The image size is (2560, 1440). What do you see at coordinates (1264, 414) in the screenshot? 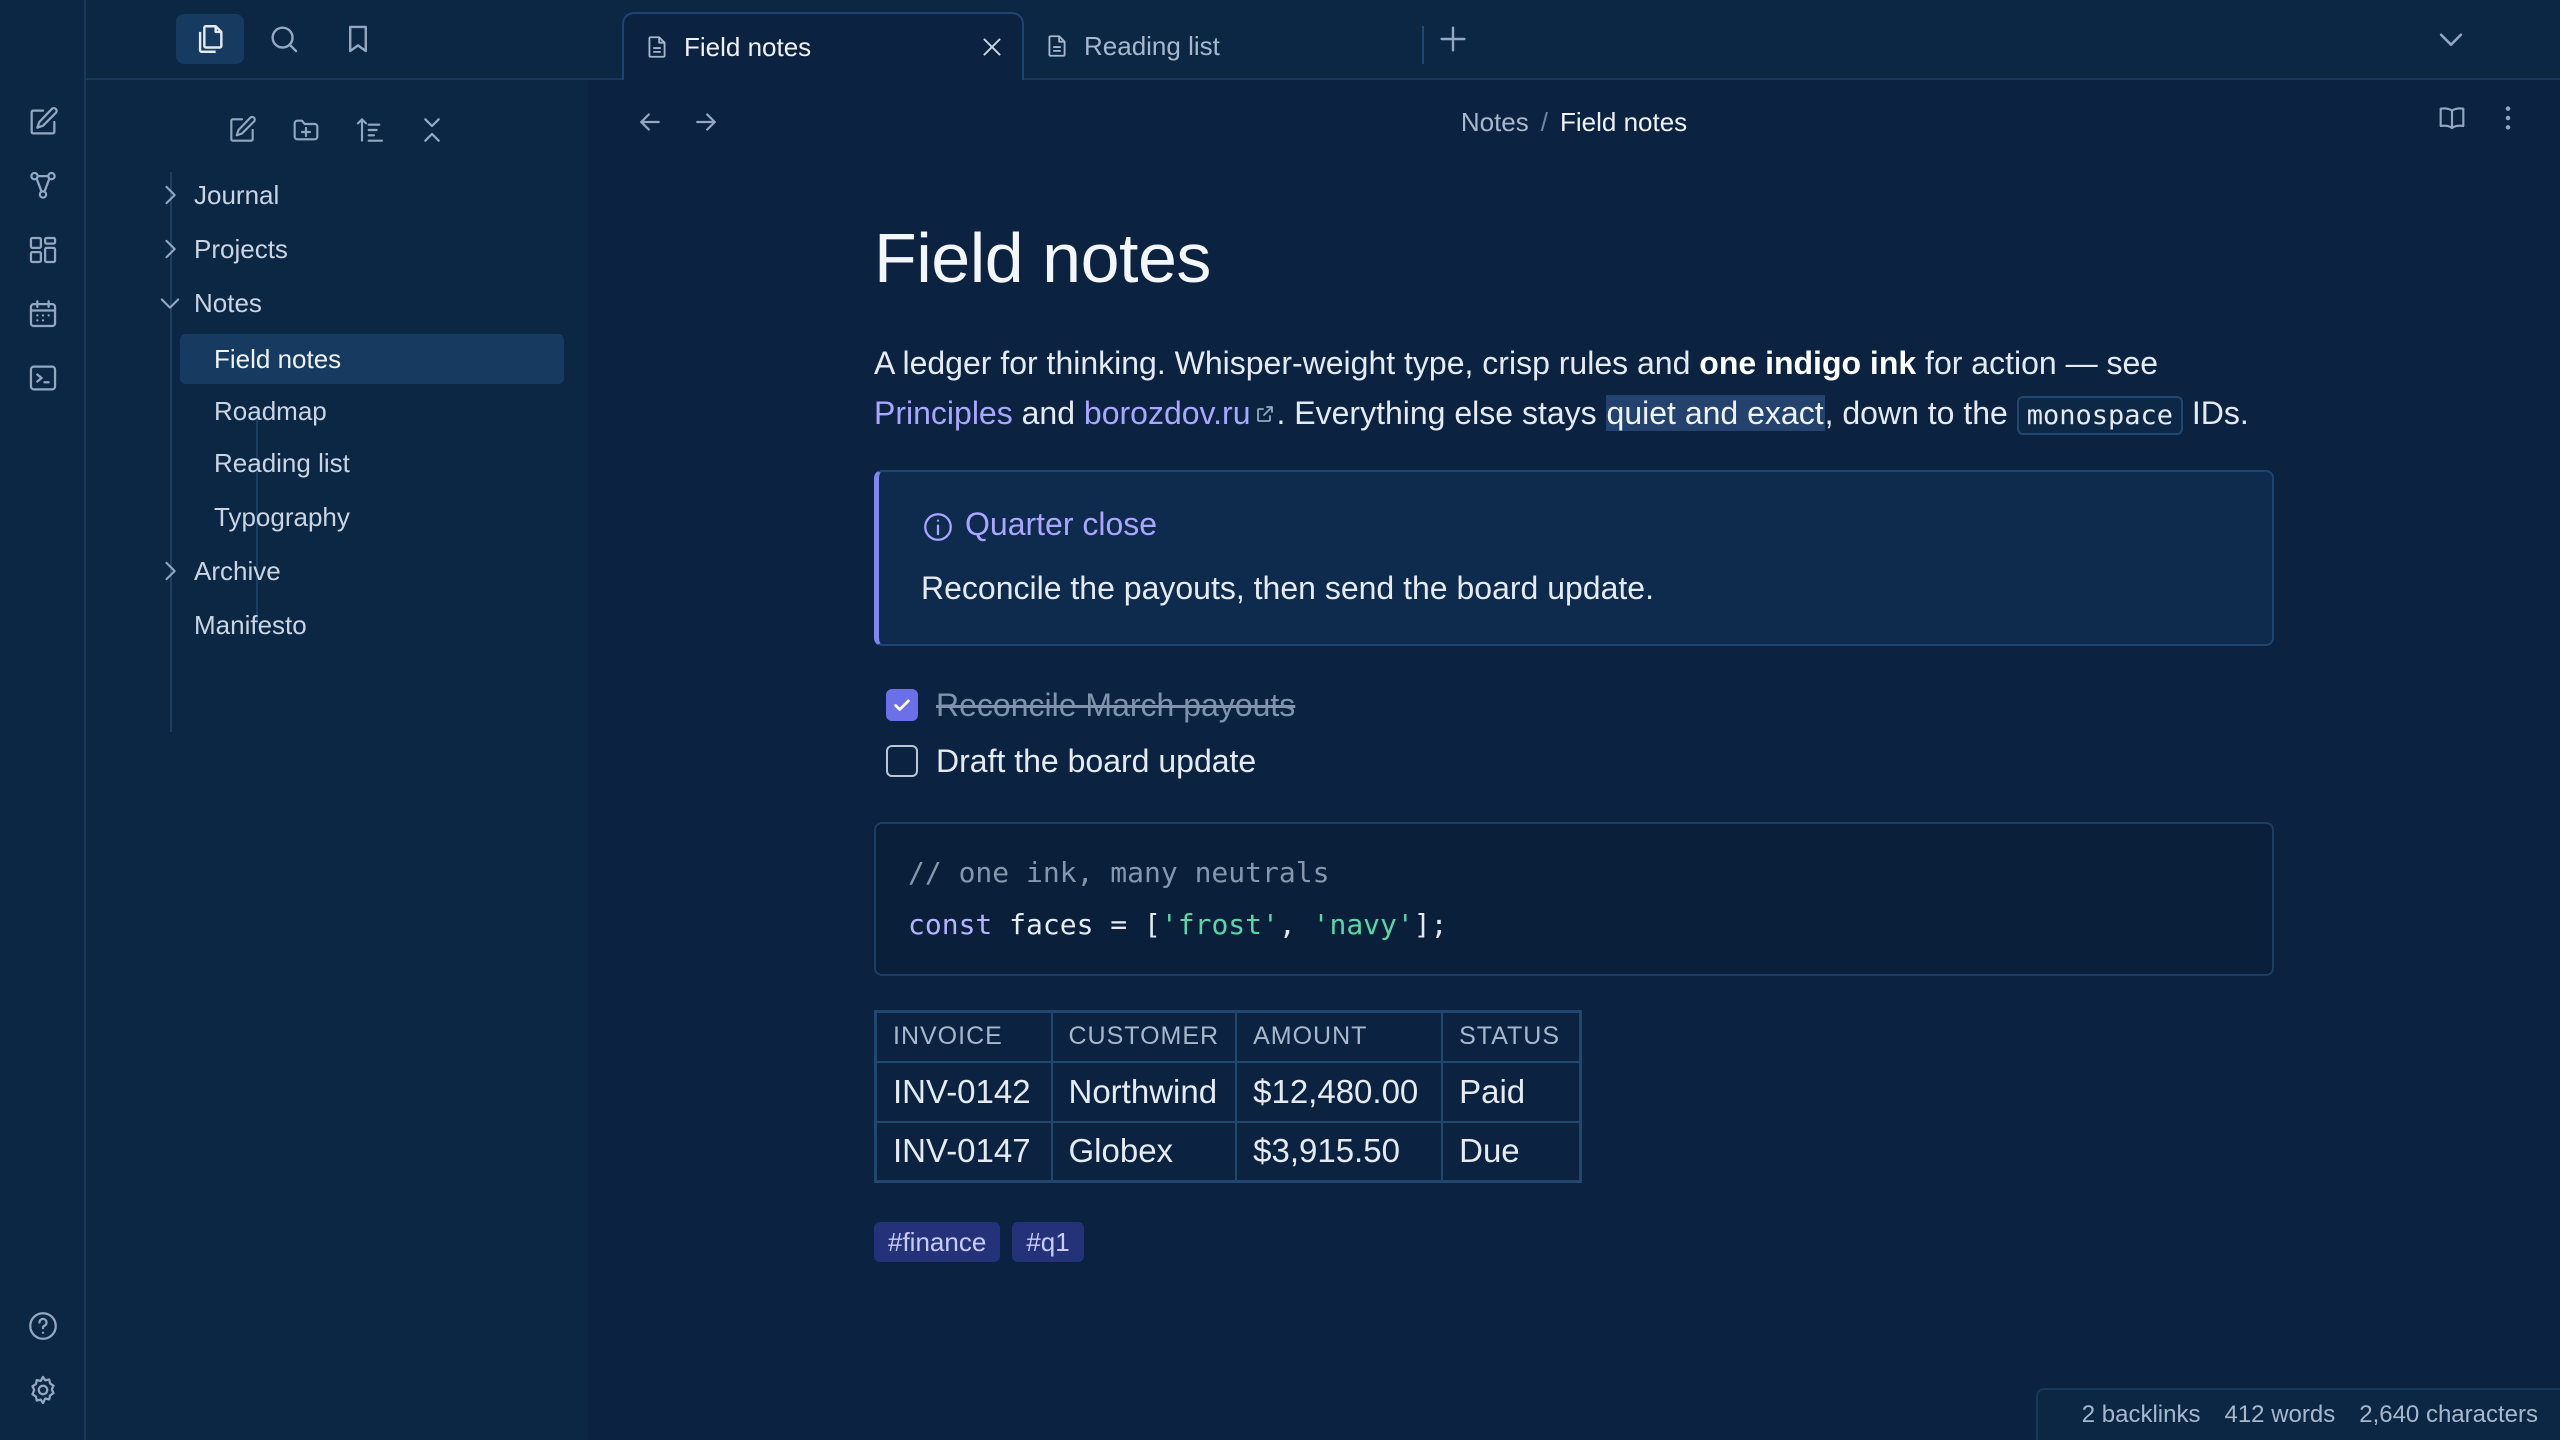
I see `external-link-icon` at bounding box center [1264, 414].